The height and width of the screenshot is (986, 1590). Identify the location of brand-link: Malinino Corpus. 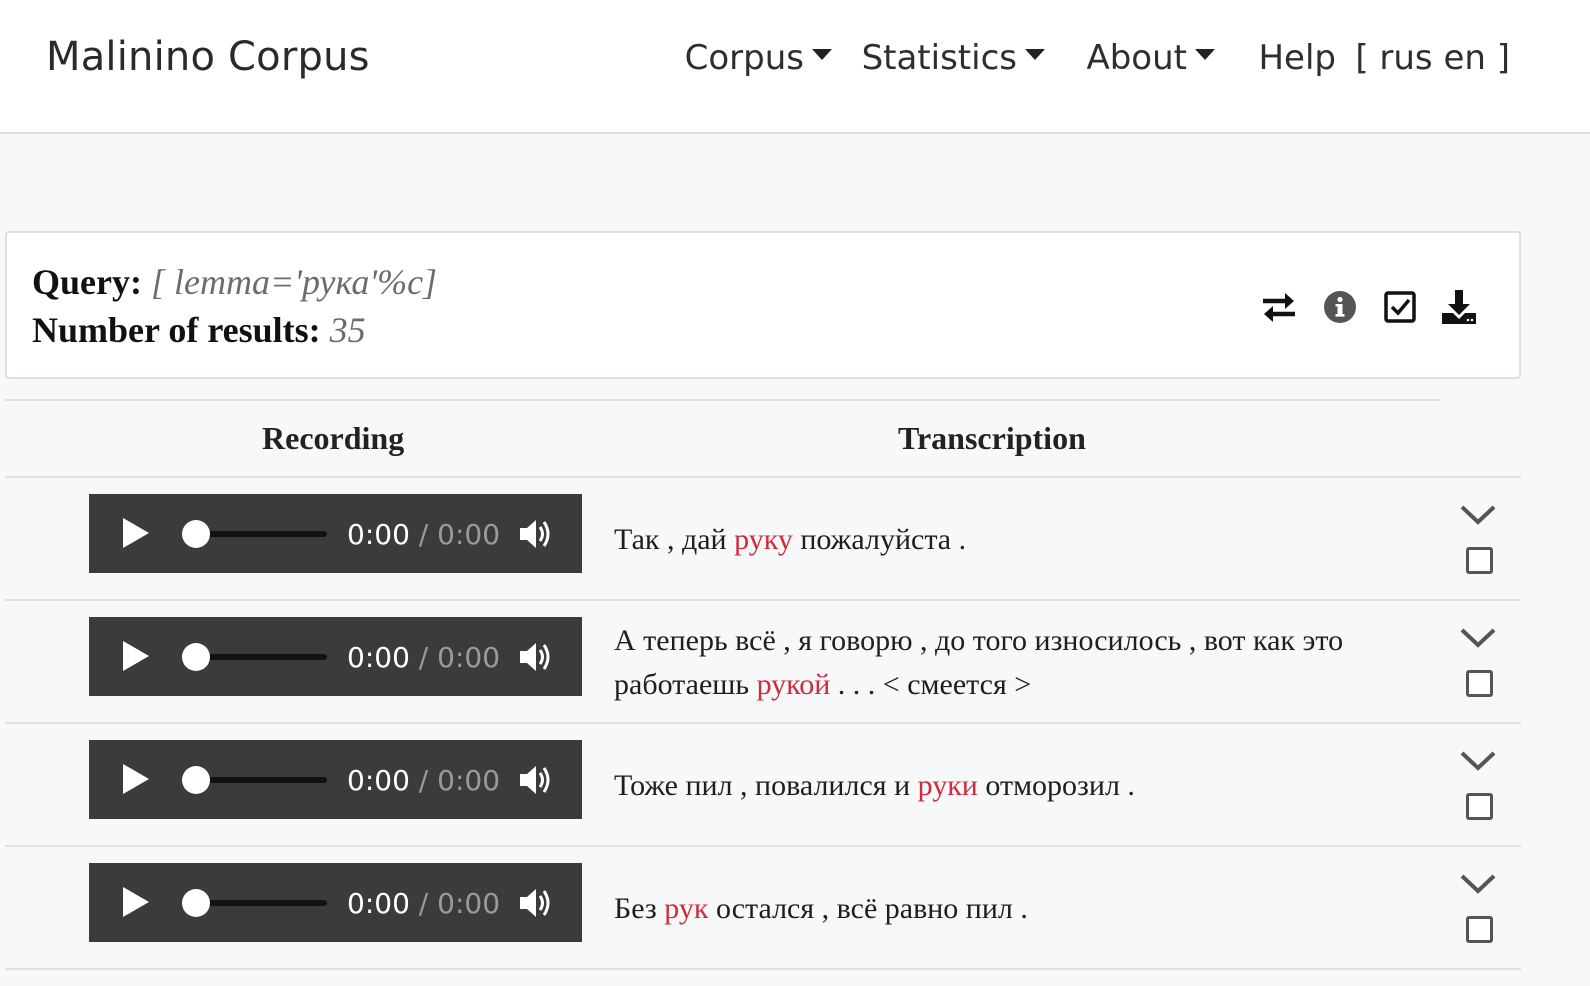
(208, 57).